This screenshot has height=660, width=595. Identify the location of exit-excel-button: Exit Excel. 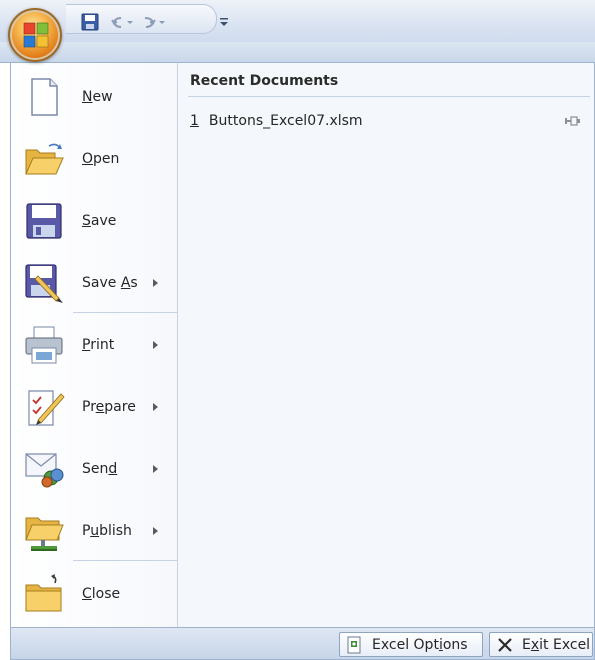
(541, 644).